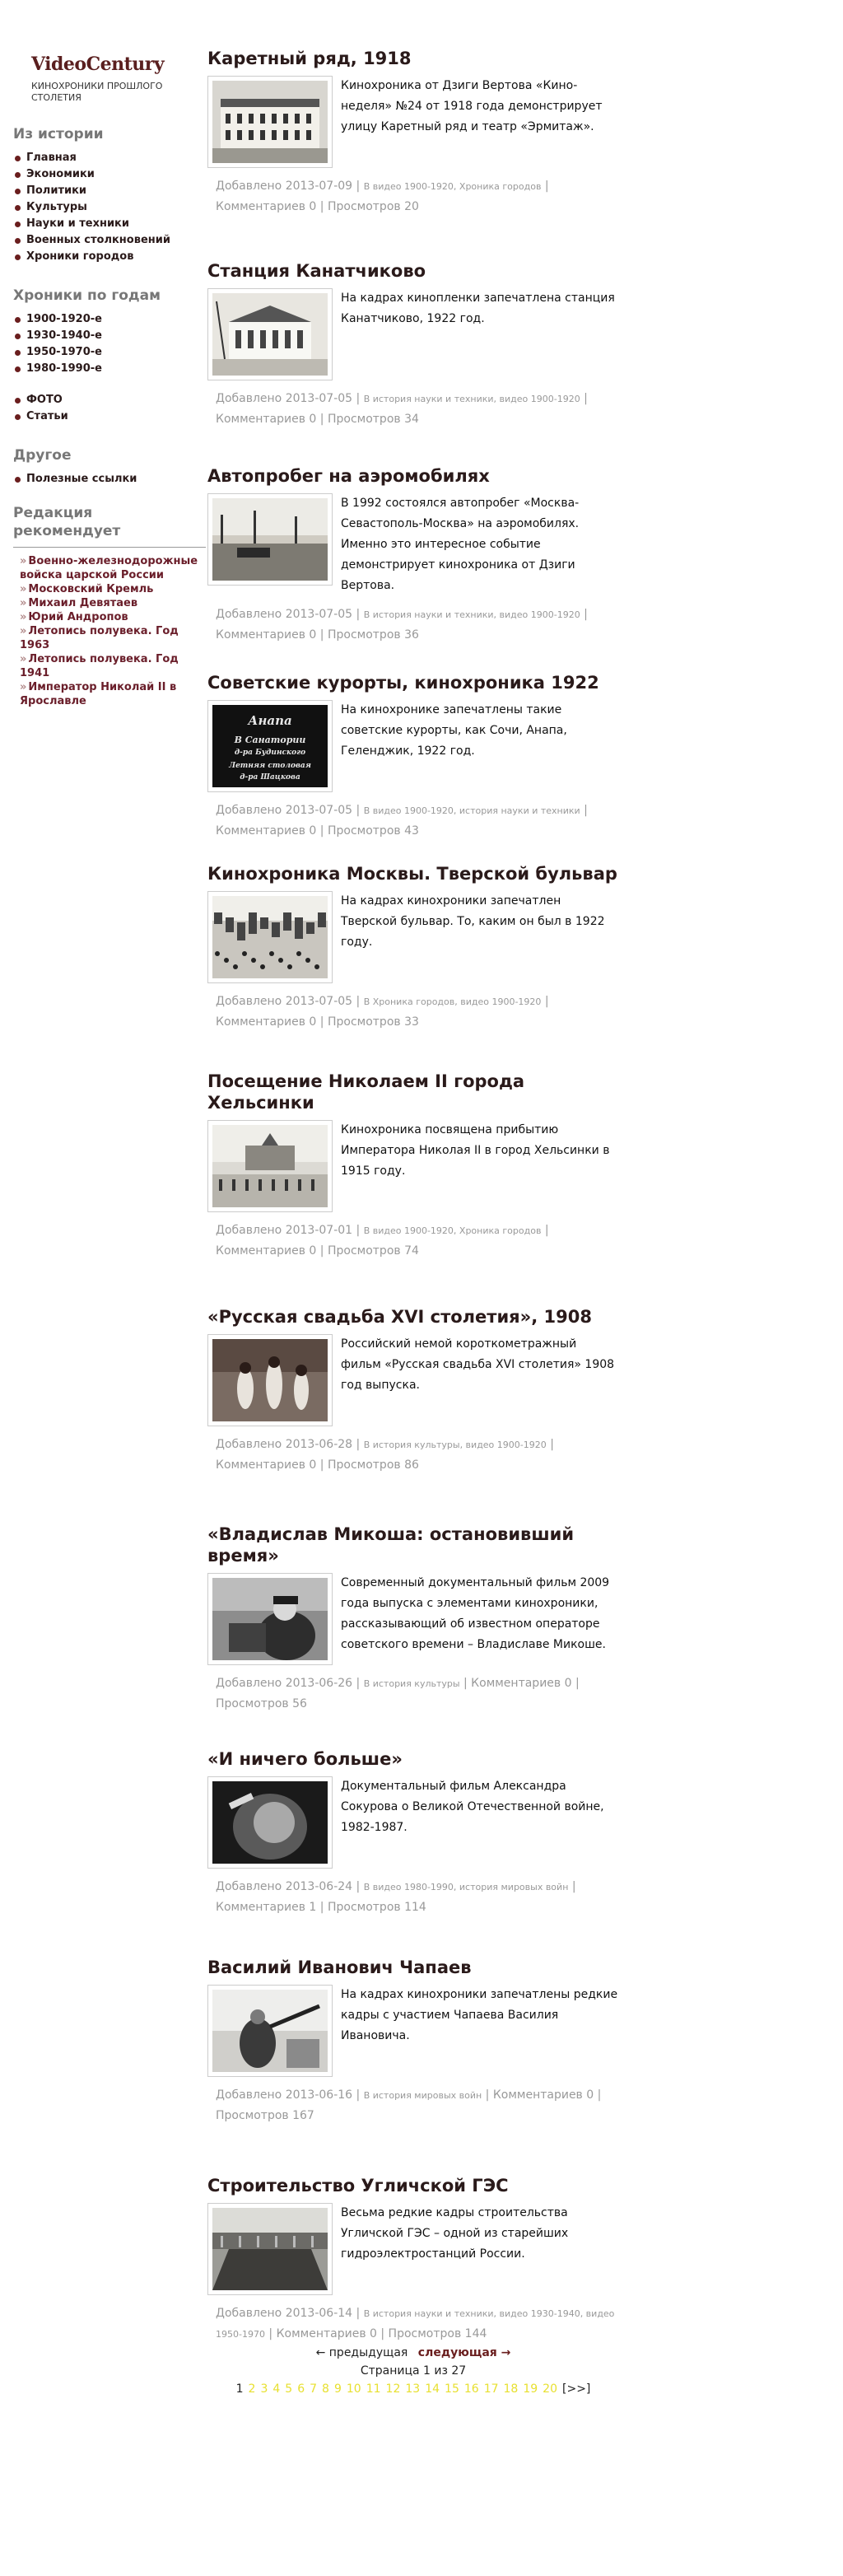  Describe the element at coordinates (362, 2352) in the screenshot. I see `prev-page-link: ← предыдущая` at that location.